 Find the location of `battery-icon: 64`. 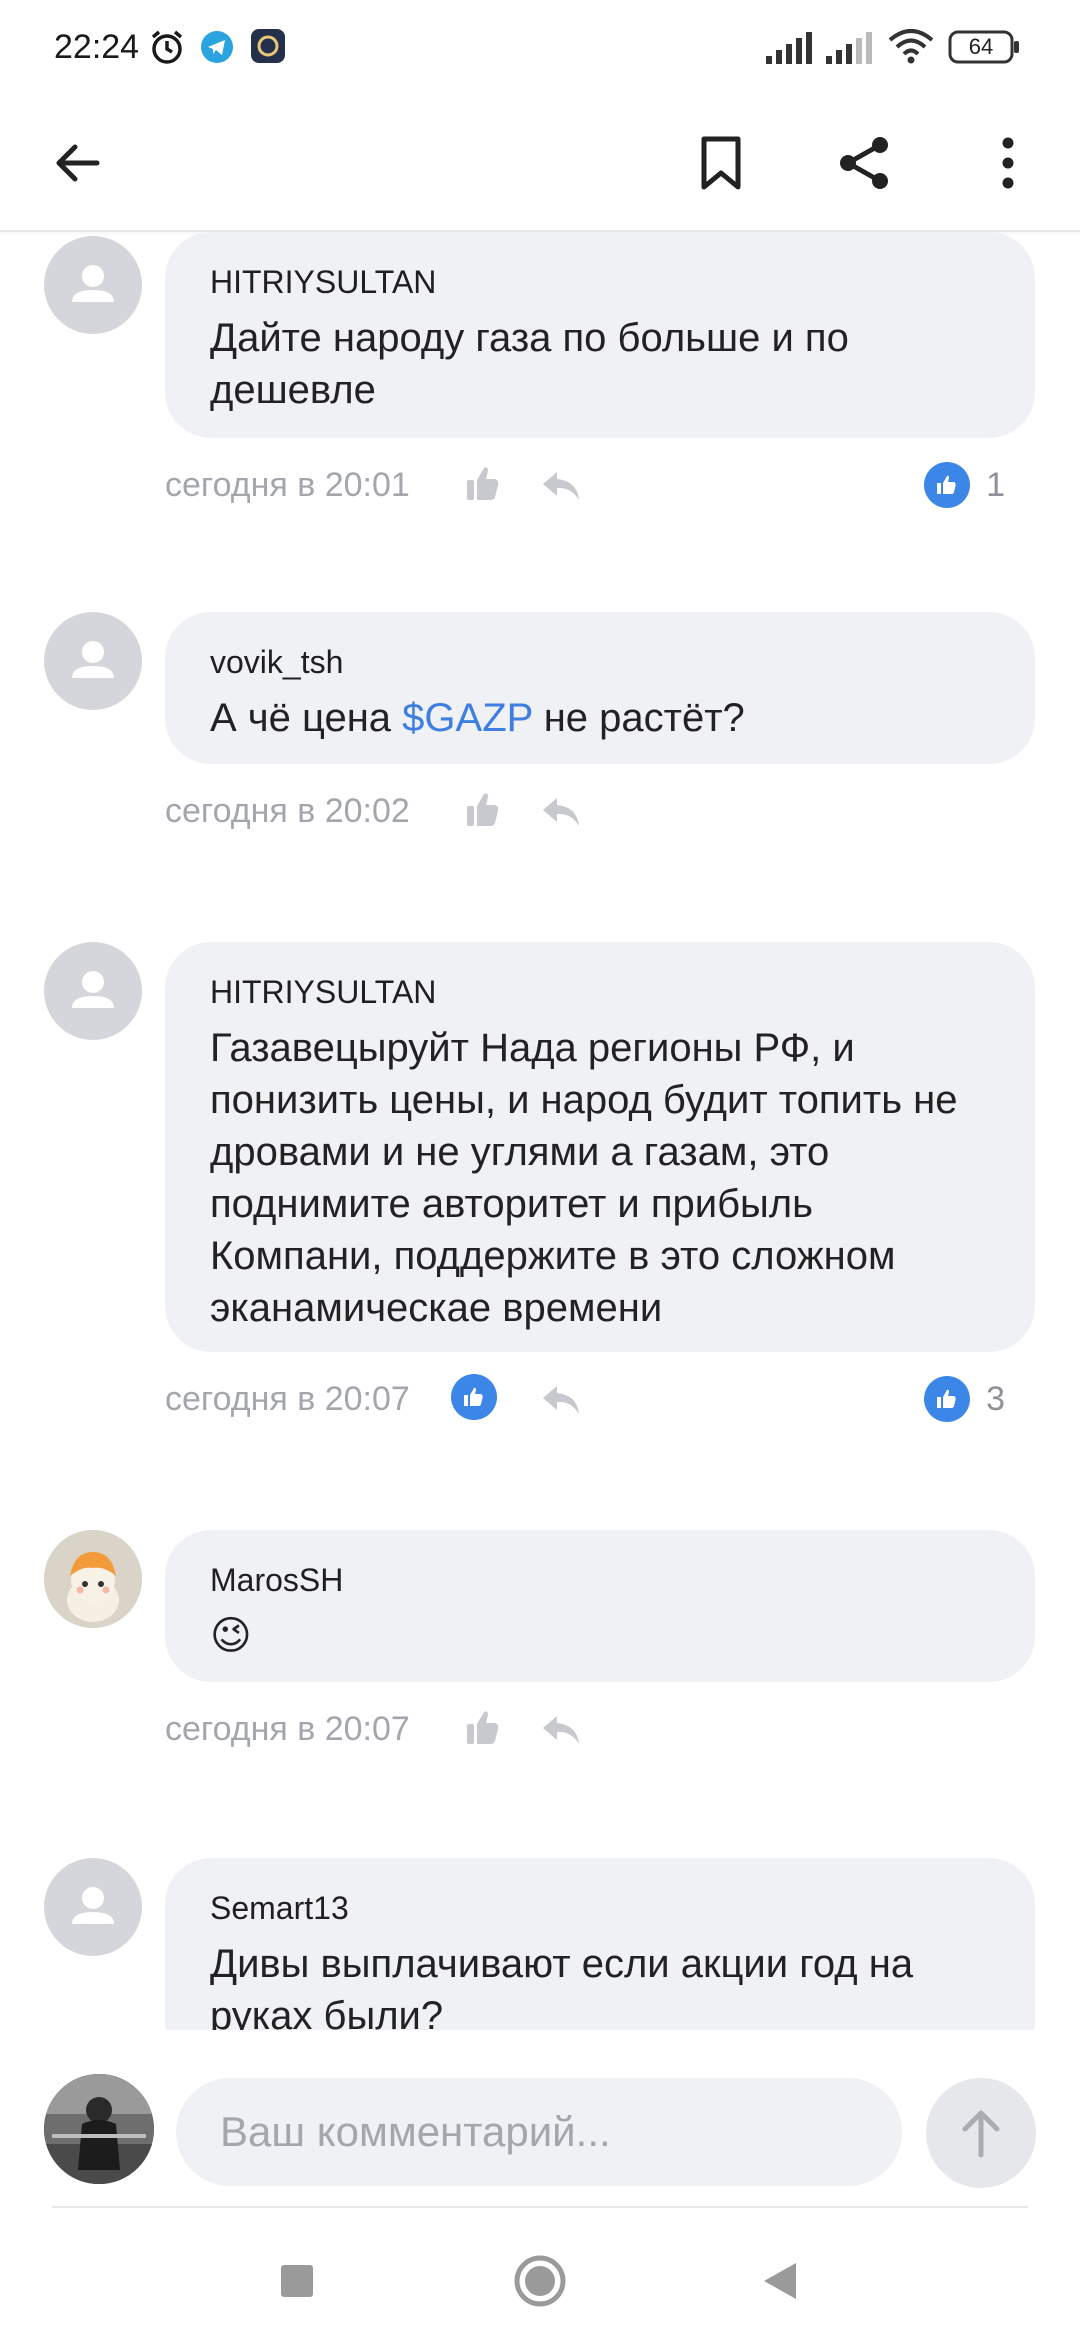

battery-icon: 64 is located at coordinates (984, 48).